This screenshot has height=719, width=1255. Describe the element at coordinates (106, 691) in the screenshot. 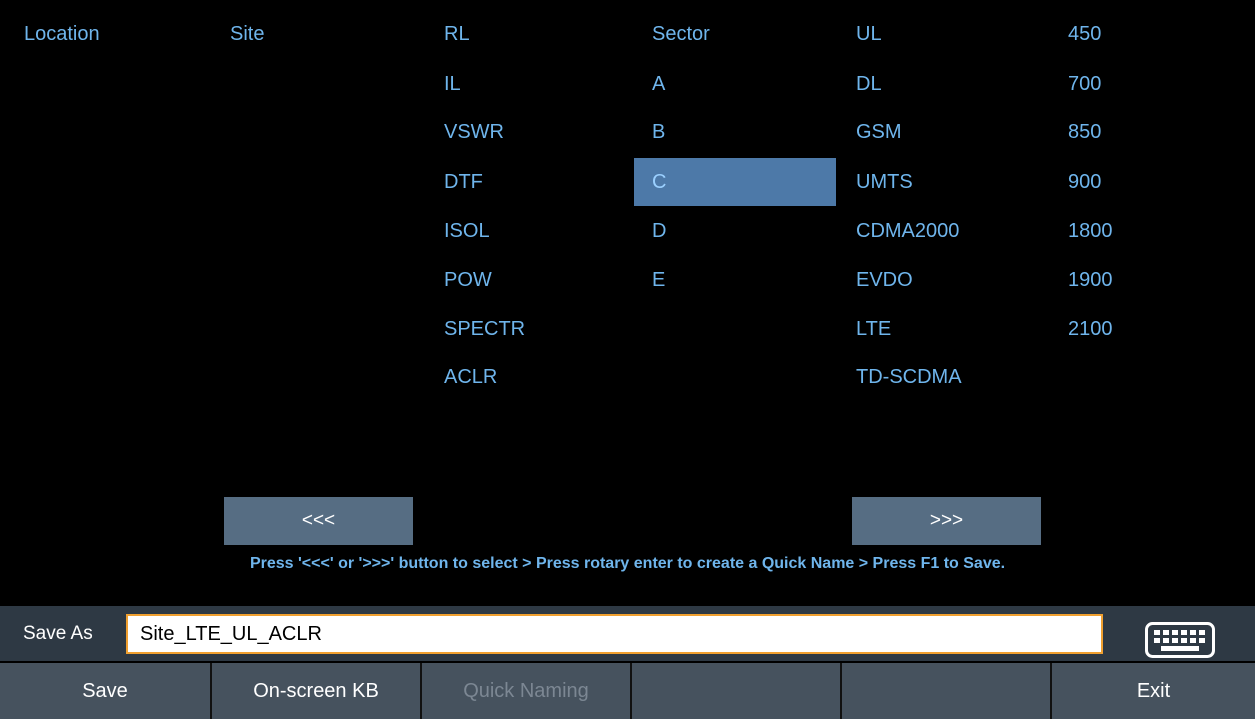

I see `save-button: Save` at that location.